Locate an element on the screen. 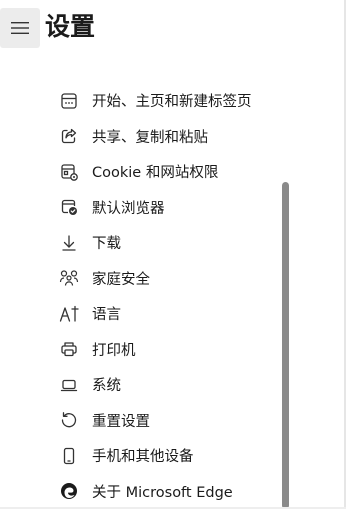  nav-item-about-edge: 关于 Microsoft Edge is located at coordinates (165, 491).